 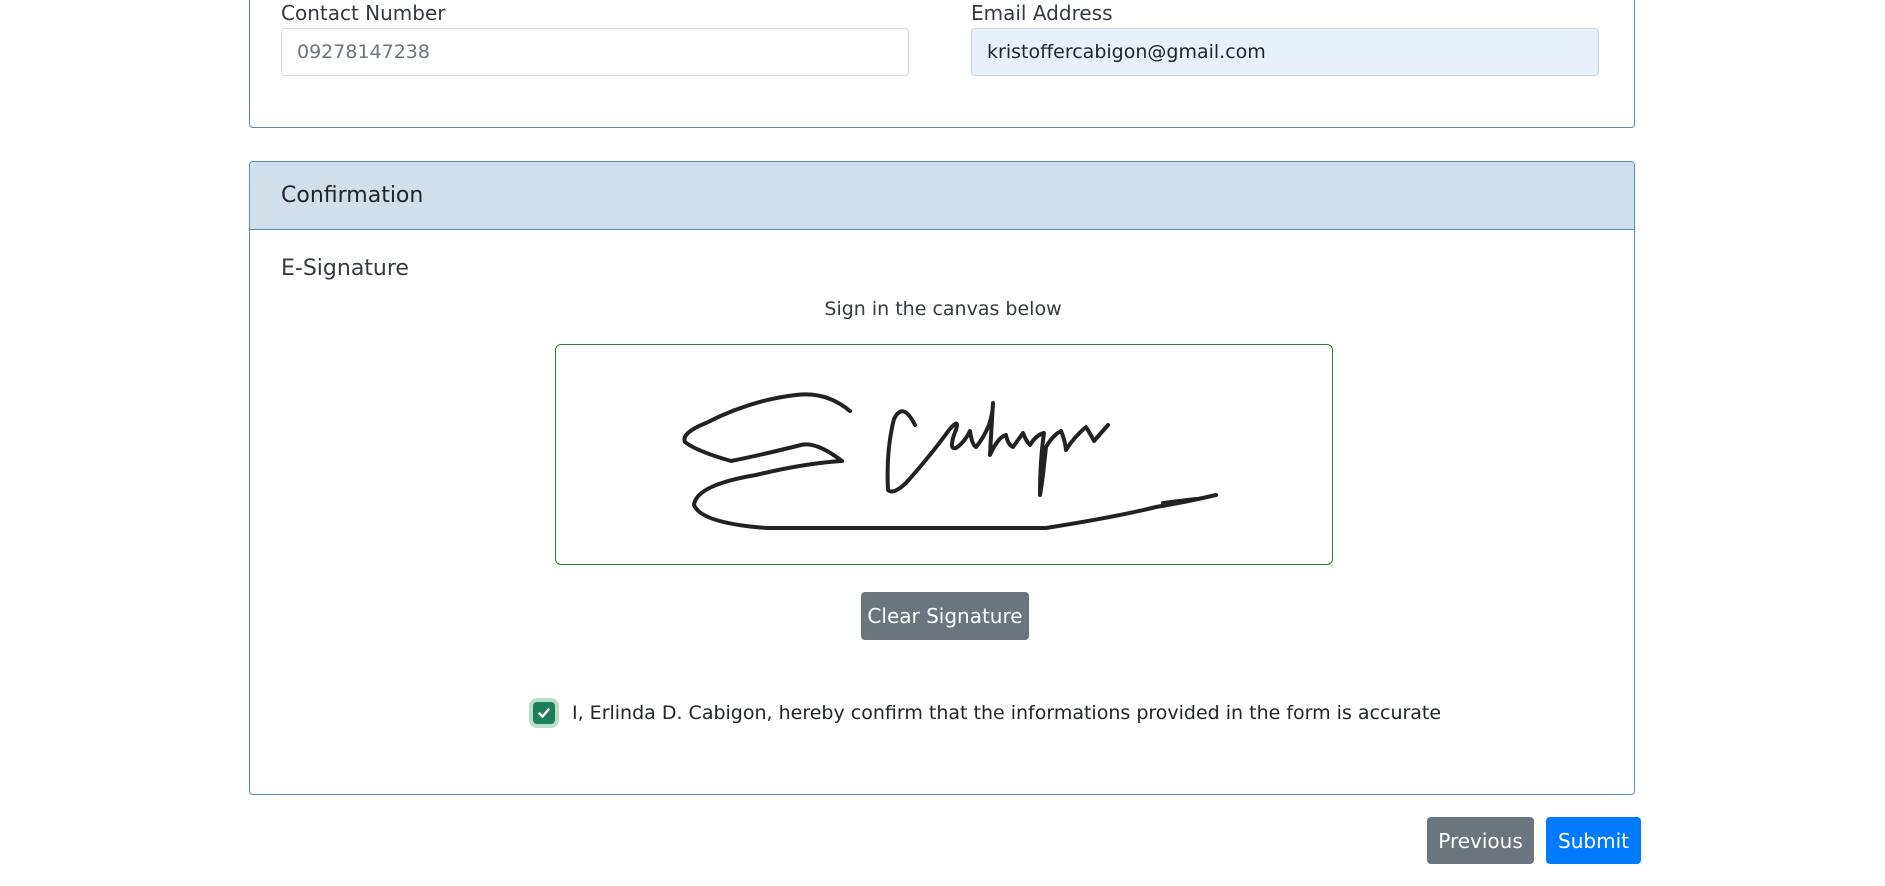 What do you see at coordinates (943, 309) in the screenshot?
I see `sign-hint: Sign in the canvas below` at bounding box center [943, 309].